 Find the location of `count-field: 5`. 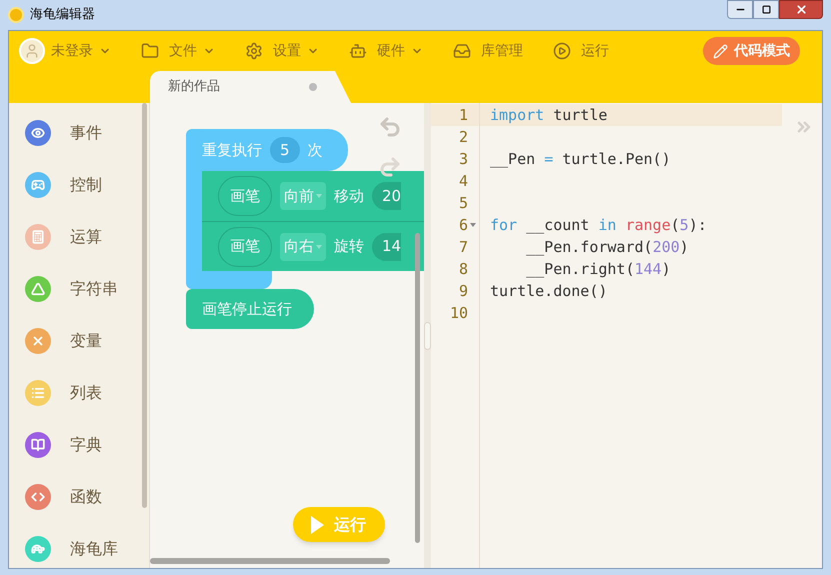

count-field: 5 is located at coordinates (285, 150).